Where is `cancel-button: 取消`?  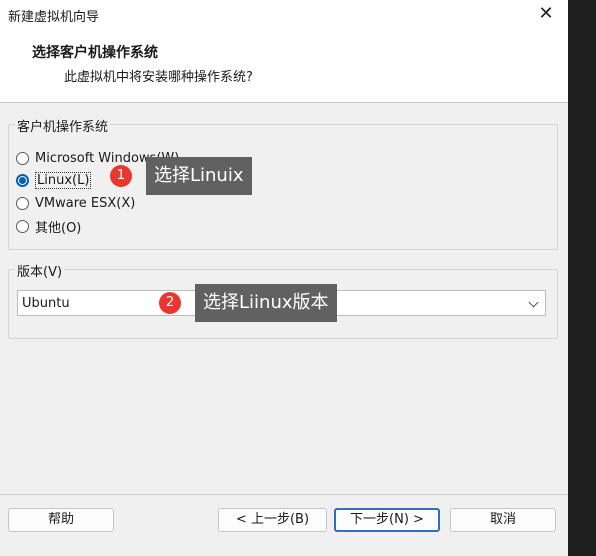
cancel-button: 取消 is located at coordinates (503, 520).